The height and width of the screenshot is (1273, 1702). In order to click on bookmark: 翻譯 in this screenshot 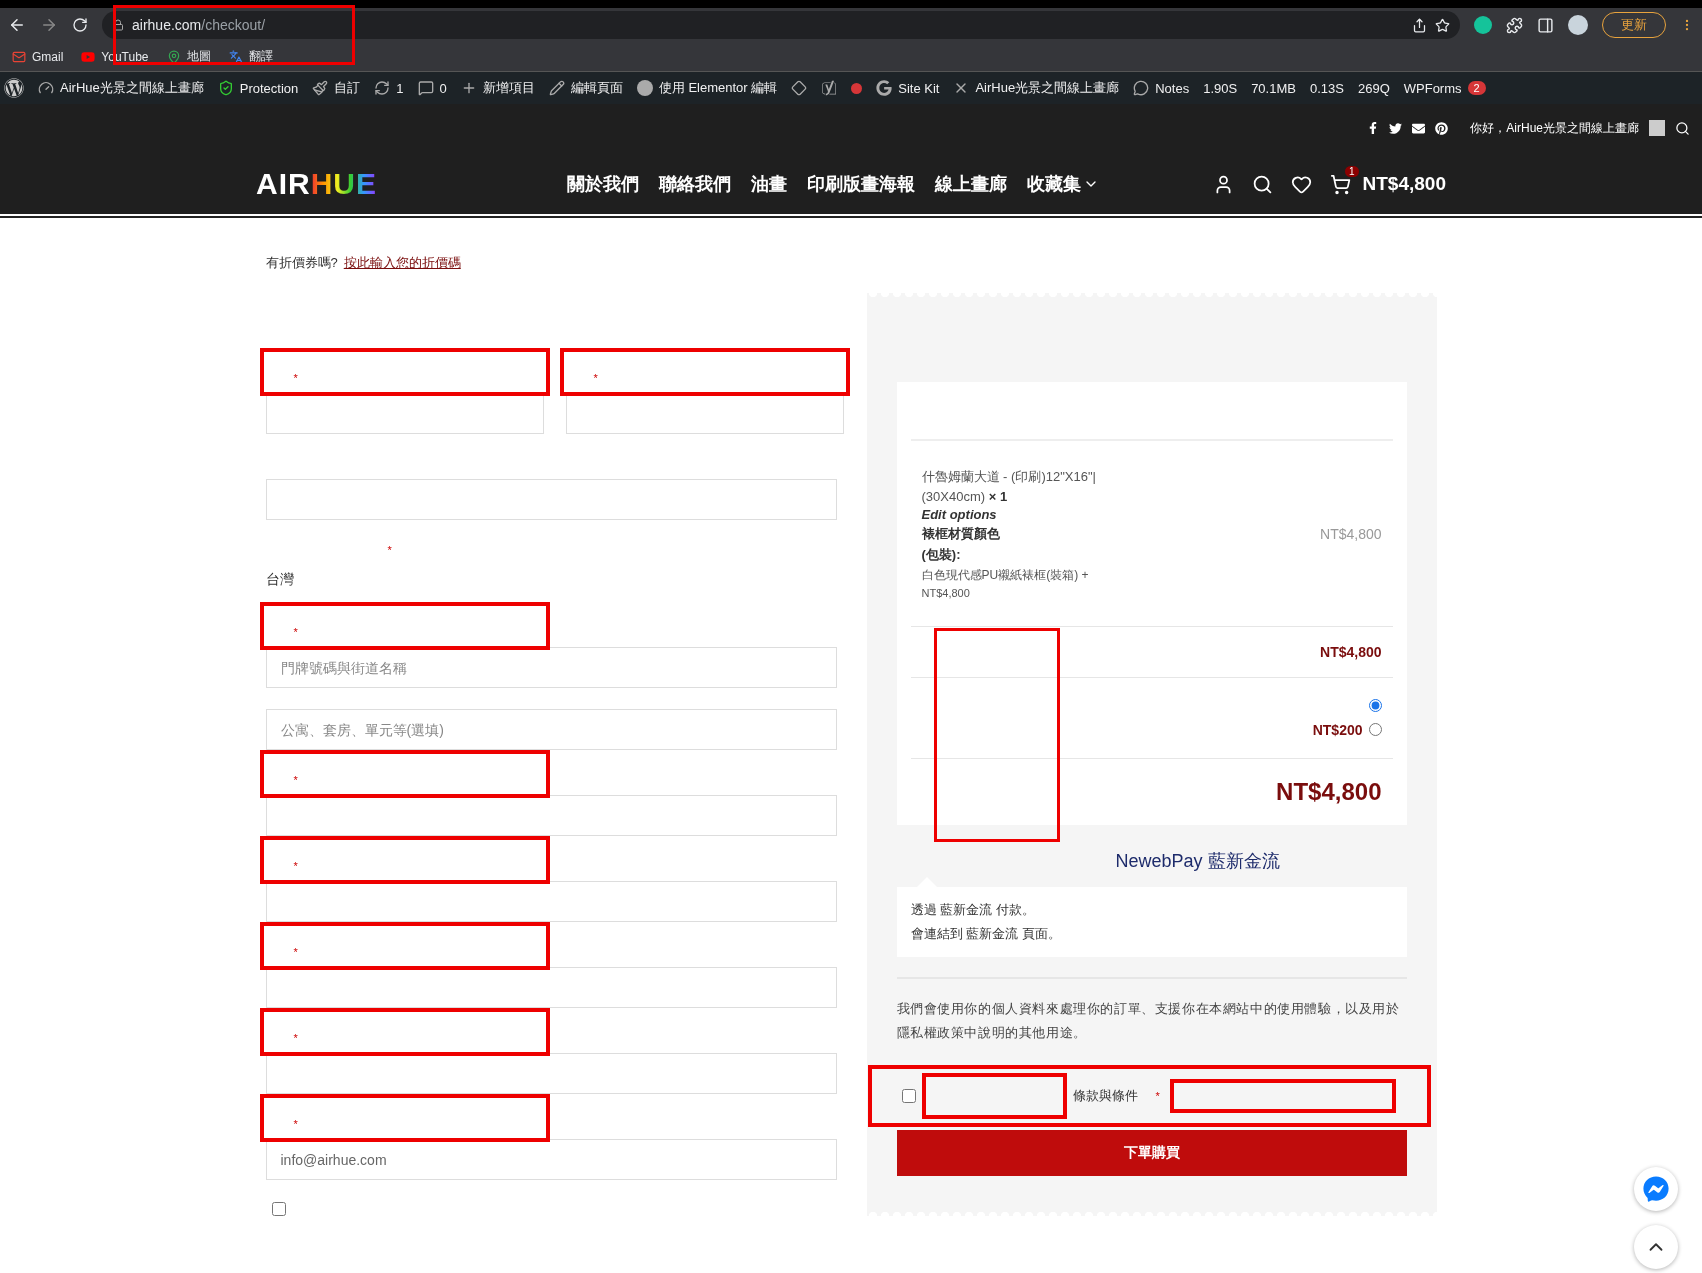, I will do `click(250, 56)`.